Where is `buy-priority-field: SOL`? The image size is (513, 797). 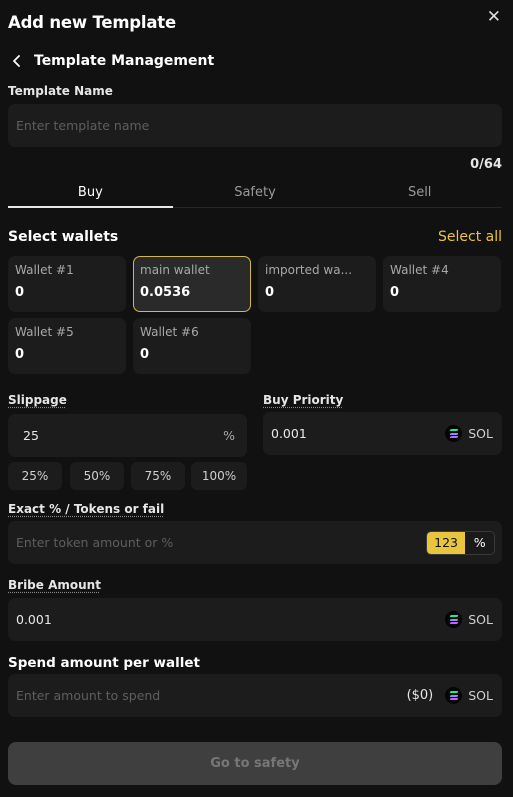 buy-priority-field: SOL is located at coordinates (382, 433).